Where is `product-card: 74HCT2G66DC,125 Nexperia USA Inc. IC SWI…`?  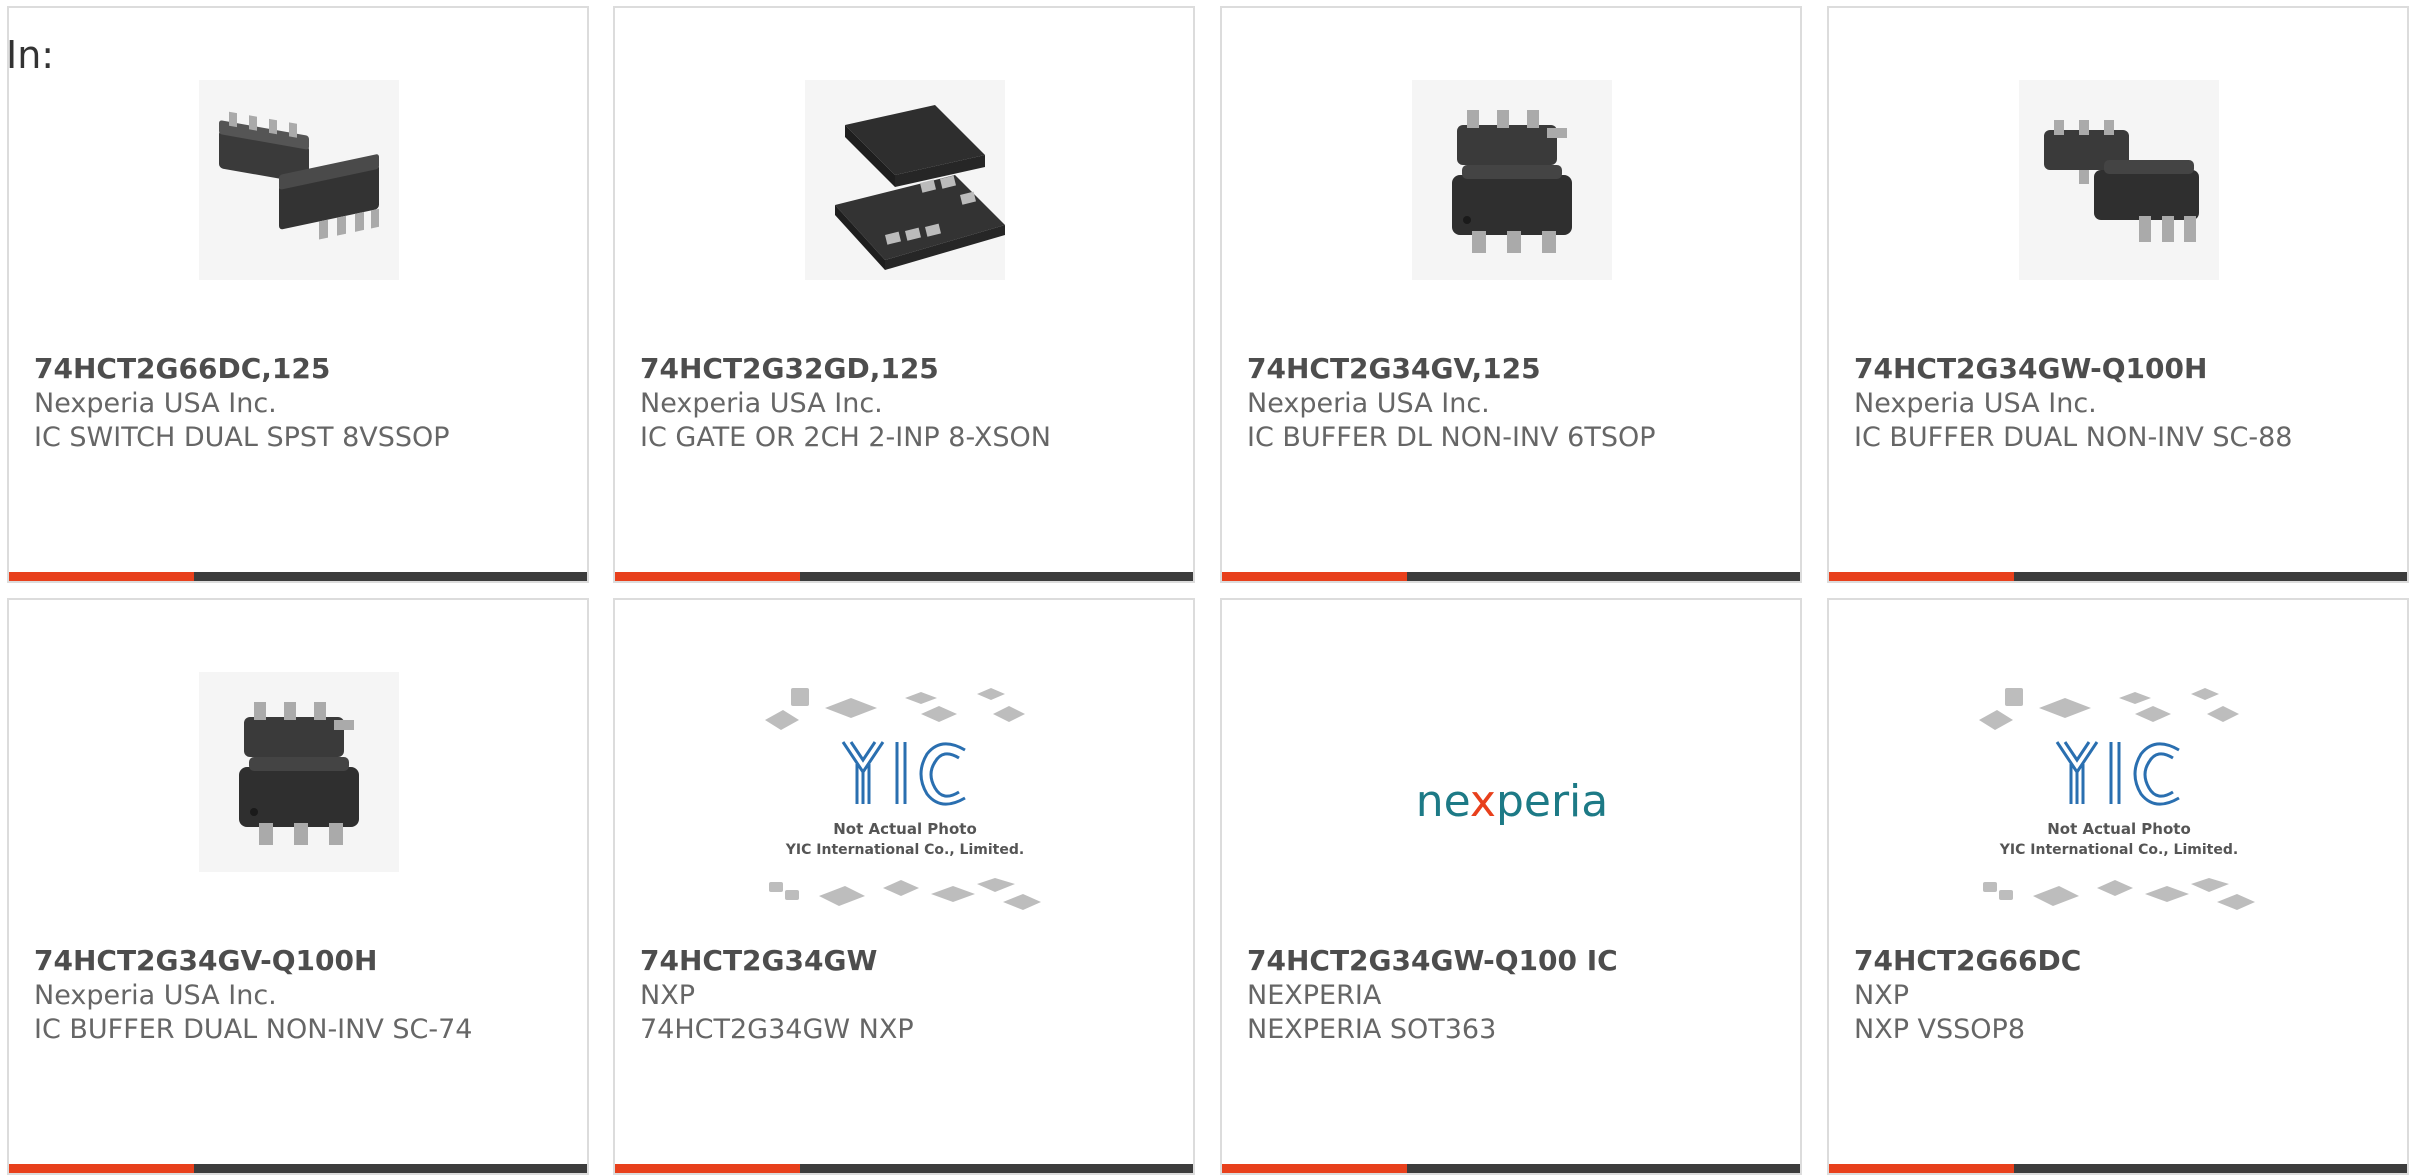
product-card: 74HCT2G66DC,125 Nexperia USA Inc. IC SWI… is located at coordinates (298, 294).